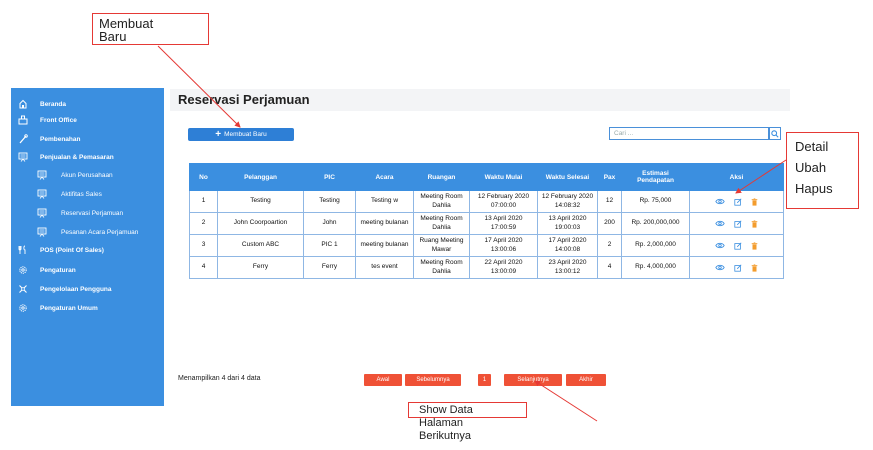 This screenshot has height=450, width=873. What do you see at coordinates (58, 120) in the screenshot?
I see `sidebar-item-label: Front Office` at bounding box center [58, 120].